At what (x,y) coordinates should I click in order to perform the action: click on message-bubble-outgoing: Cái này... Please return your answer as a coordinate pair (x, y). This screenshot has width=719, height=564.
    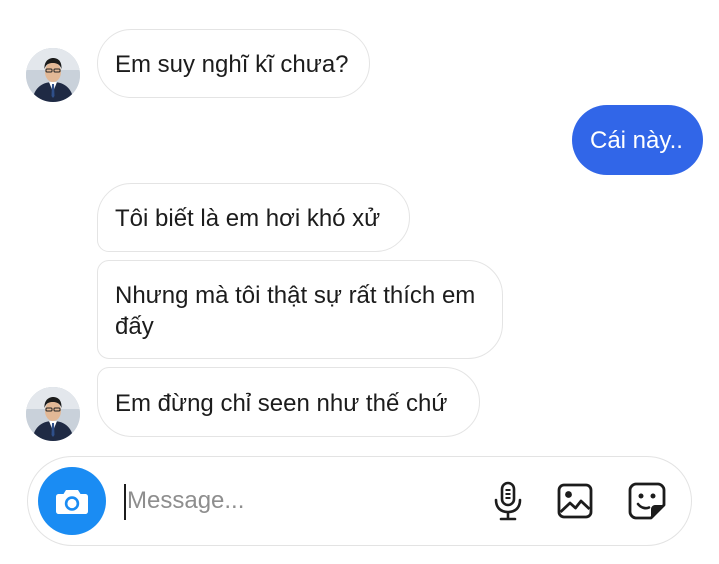
    Looking at the image, I should click on (637, 140).